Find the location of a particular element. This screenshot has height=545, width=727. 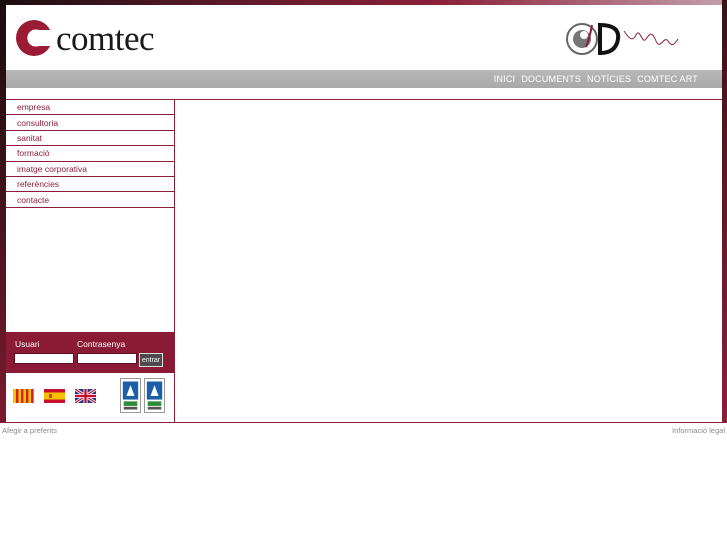

user-label: Usuari is located at coordinates (27, 344).